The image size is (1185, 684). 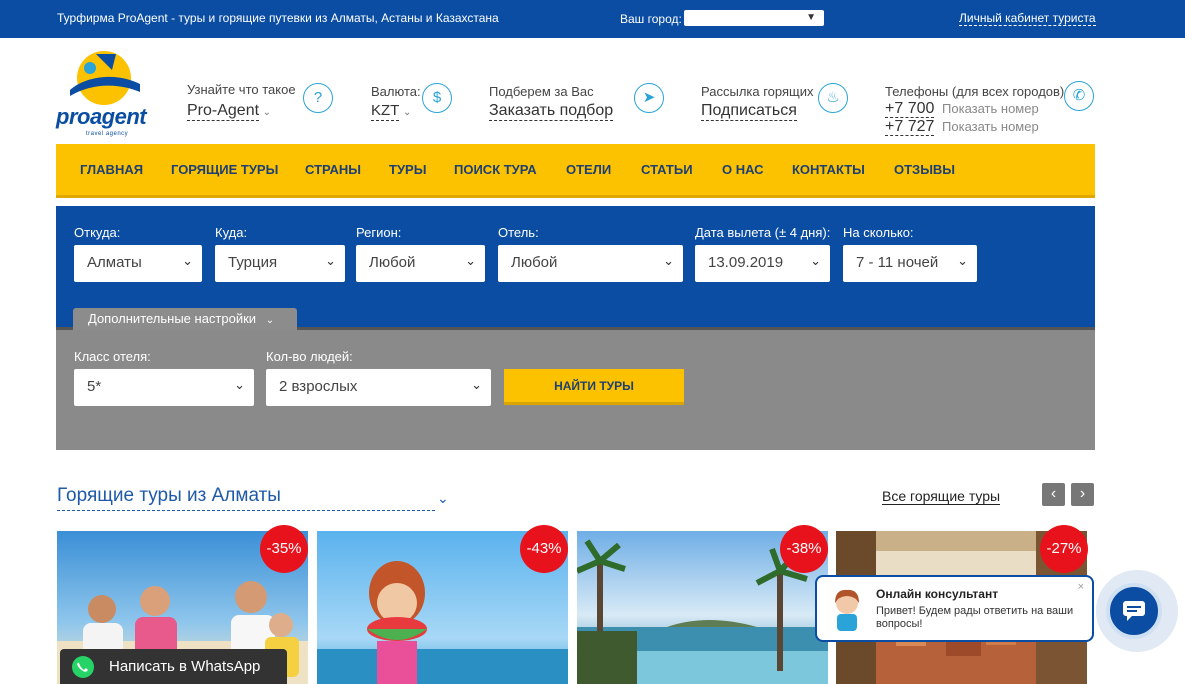 I want to click on phone-row: +7 727 Показать номер, so click(x=974, y=127).